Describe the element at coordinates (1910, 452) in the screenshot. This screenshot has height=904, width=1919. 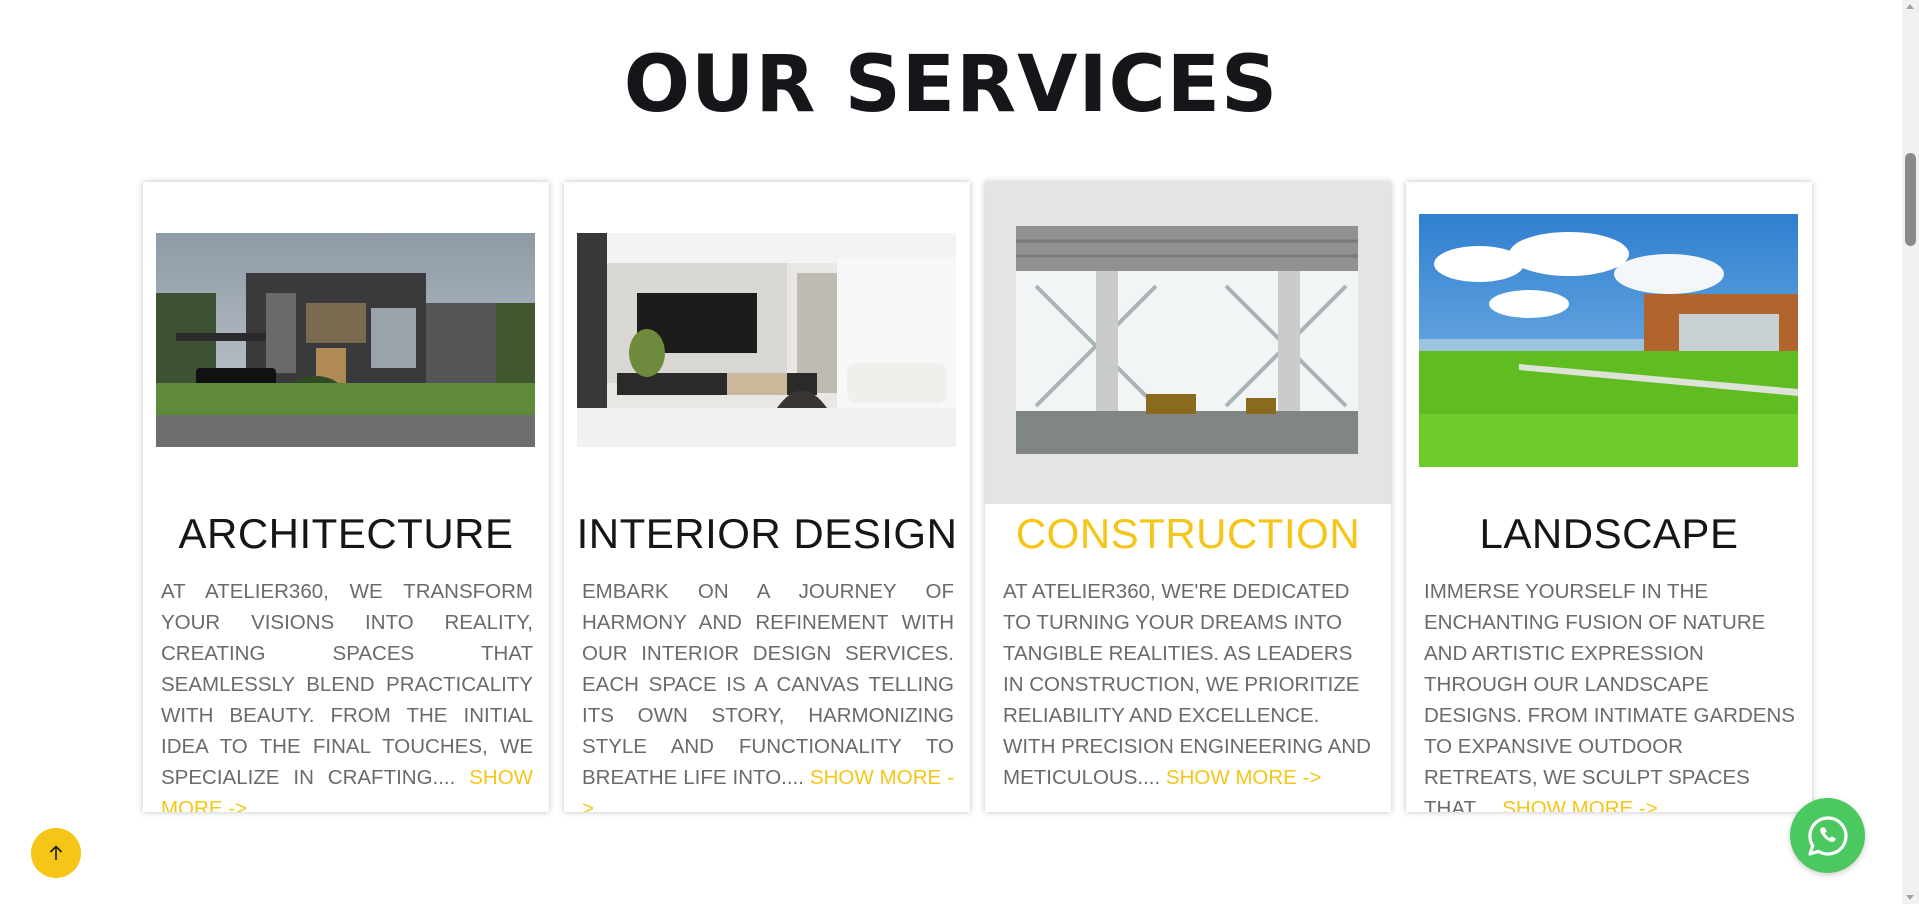
I see `page-scrollbar` at that location.